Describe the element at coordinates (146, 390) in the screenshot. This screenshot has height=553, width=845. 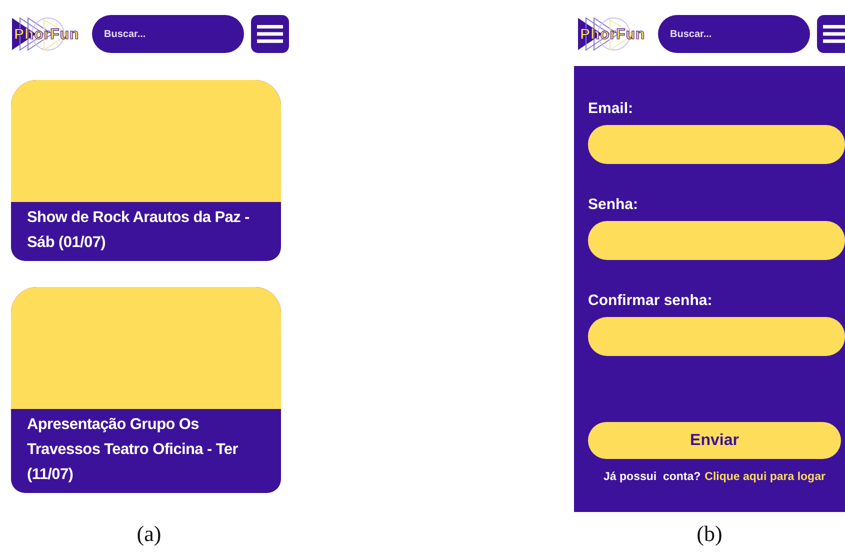
I see `event-card: Apresentação Grupo Os Travessos Teatro Oficina - Ter (11/07)` at that location.